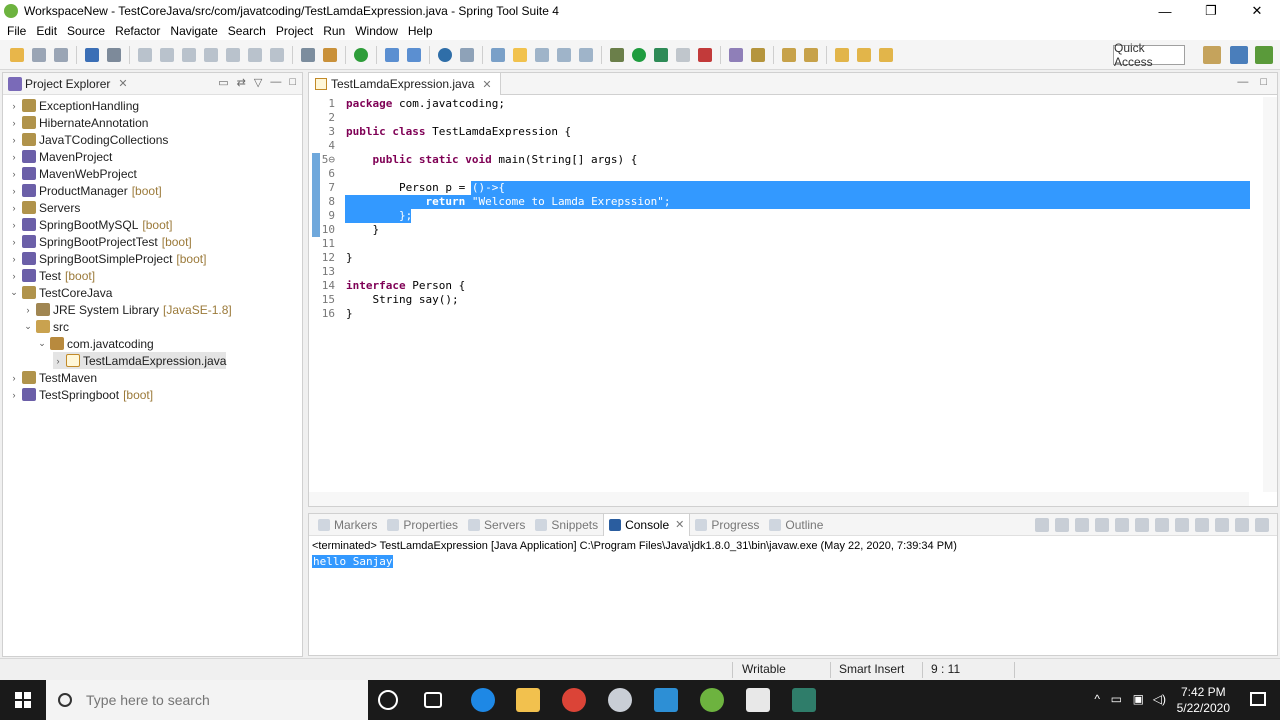  Describe the element at coordinates (712, 700) in the screenshot. I see `spring-tool-suite-taskbar-icon` at that location.